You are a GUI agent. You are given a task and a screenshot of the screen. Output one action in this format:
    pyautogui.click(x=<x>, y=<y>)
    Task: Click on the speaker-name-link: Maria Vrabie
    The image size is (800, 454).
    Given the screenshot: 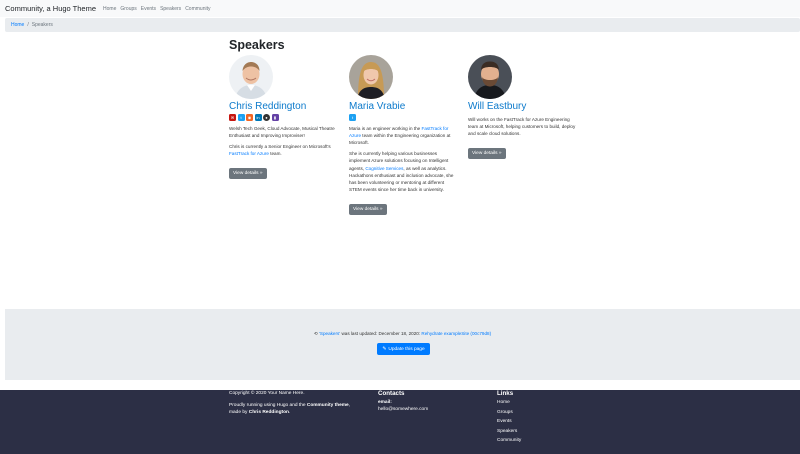 What is the action you would take?
    pyautogui.click(x=403, y=106)
    